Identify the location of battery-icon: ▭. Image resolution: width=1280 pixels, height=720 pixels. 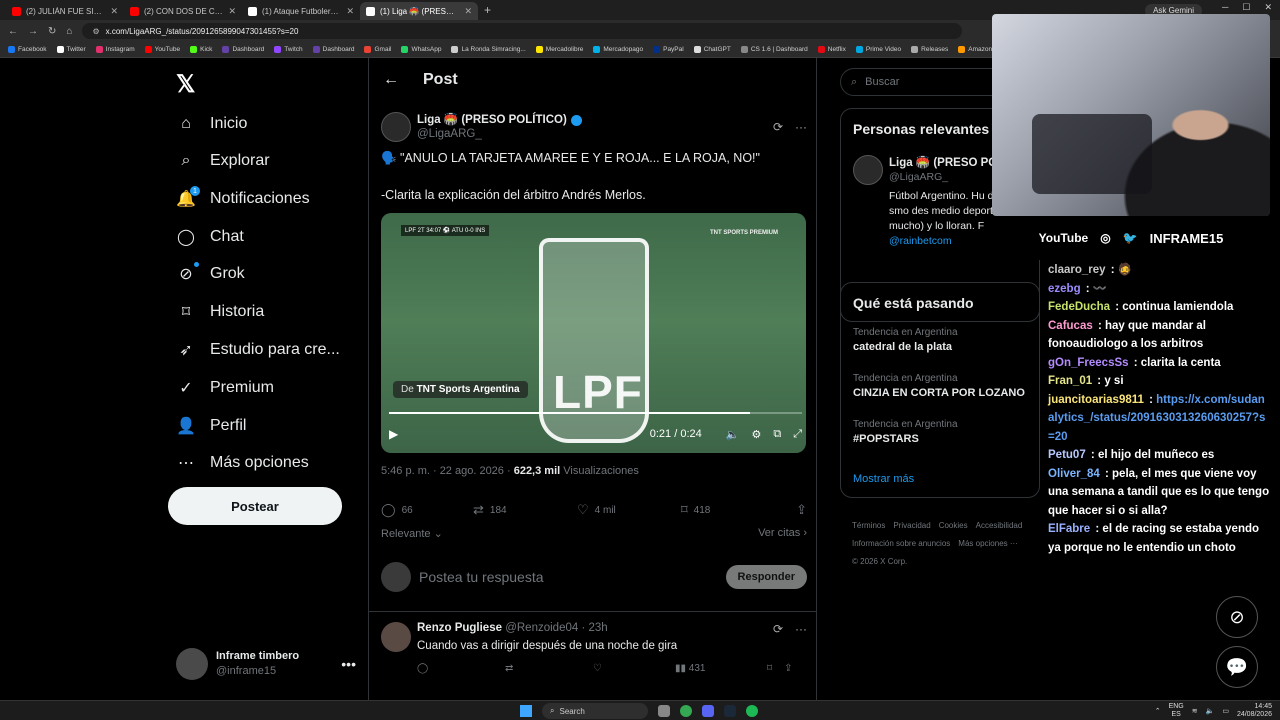
(1225, 711).